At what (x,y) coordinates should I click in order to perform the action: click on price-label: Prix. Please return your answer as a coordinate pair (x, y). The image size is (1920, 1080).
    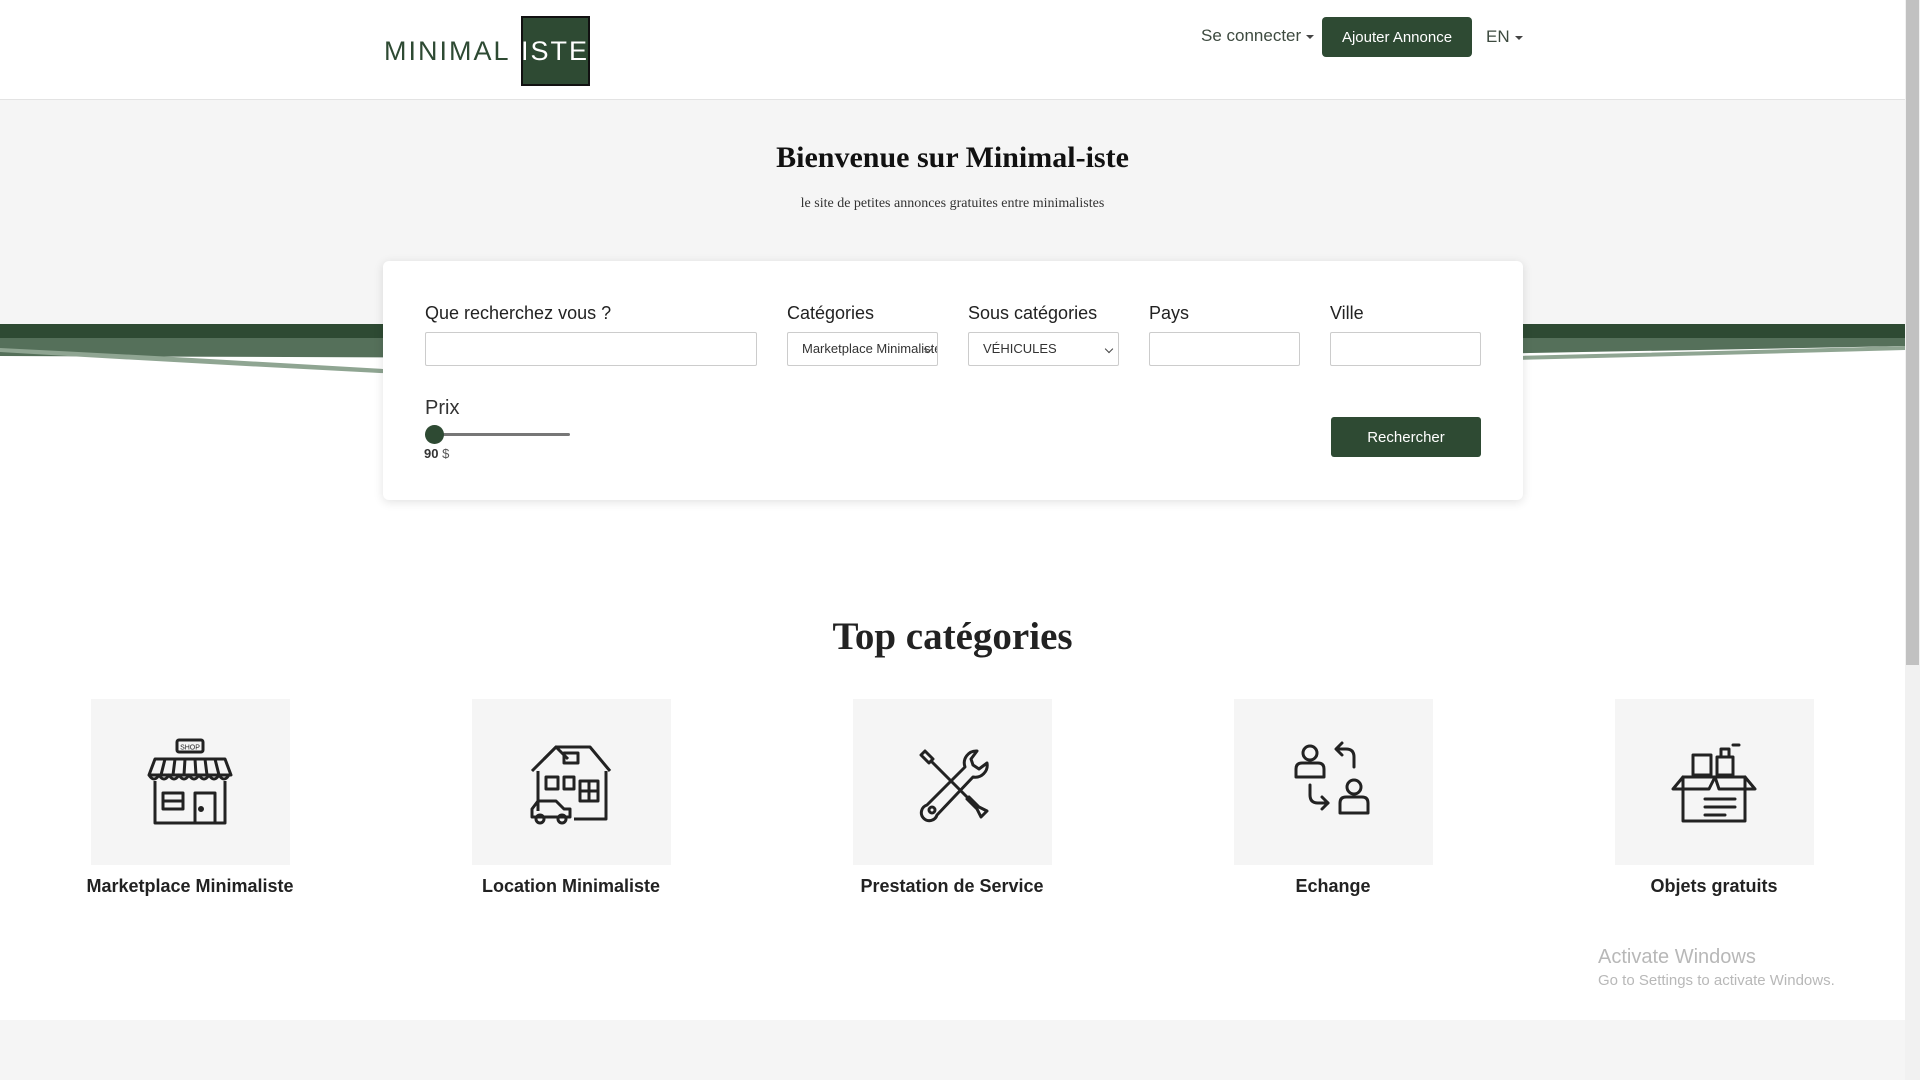
    Looking at the image, I should click on (442, 408).